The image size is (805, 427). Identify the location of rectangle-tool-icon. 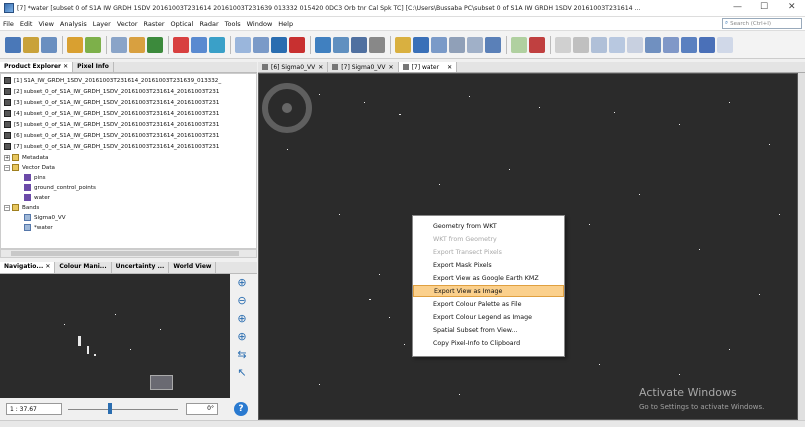
(689, 45).